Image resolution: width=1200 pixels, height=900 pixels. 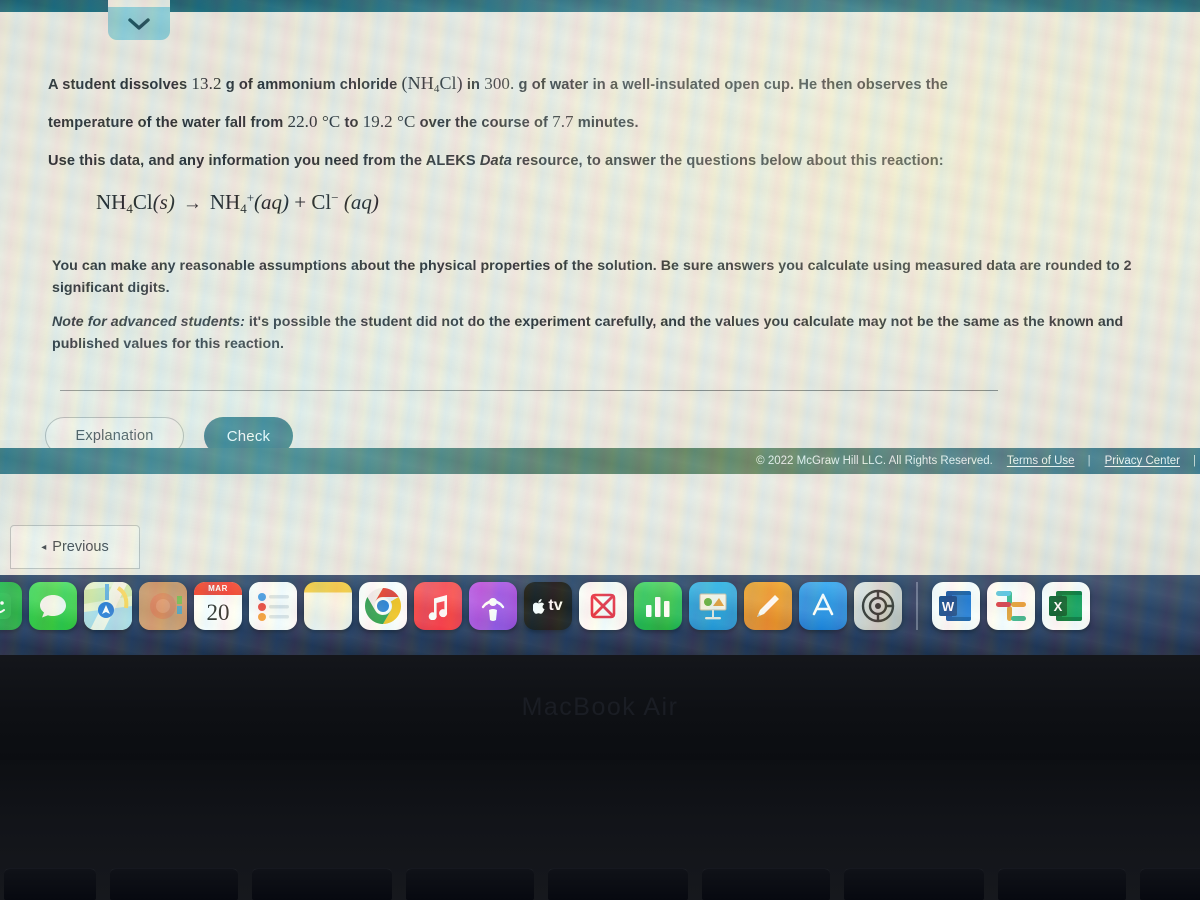 What do you see at coordinates (1010, 606) in the screenshot?
I see `dock-icon-slack` at bounding box center [1010, 606].